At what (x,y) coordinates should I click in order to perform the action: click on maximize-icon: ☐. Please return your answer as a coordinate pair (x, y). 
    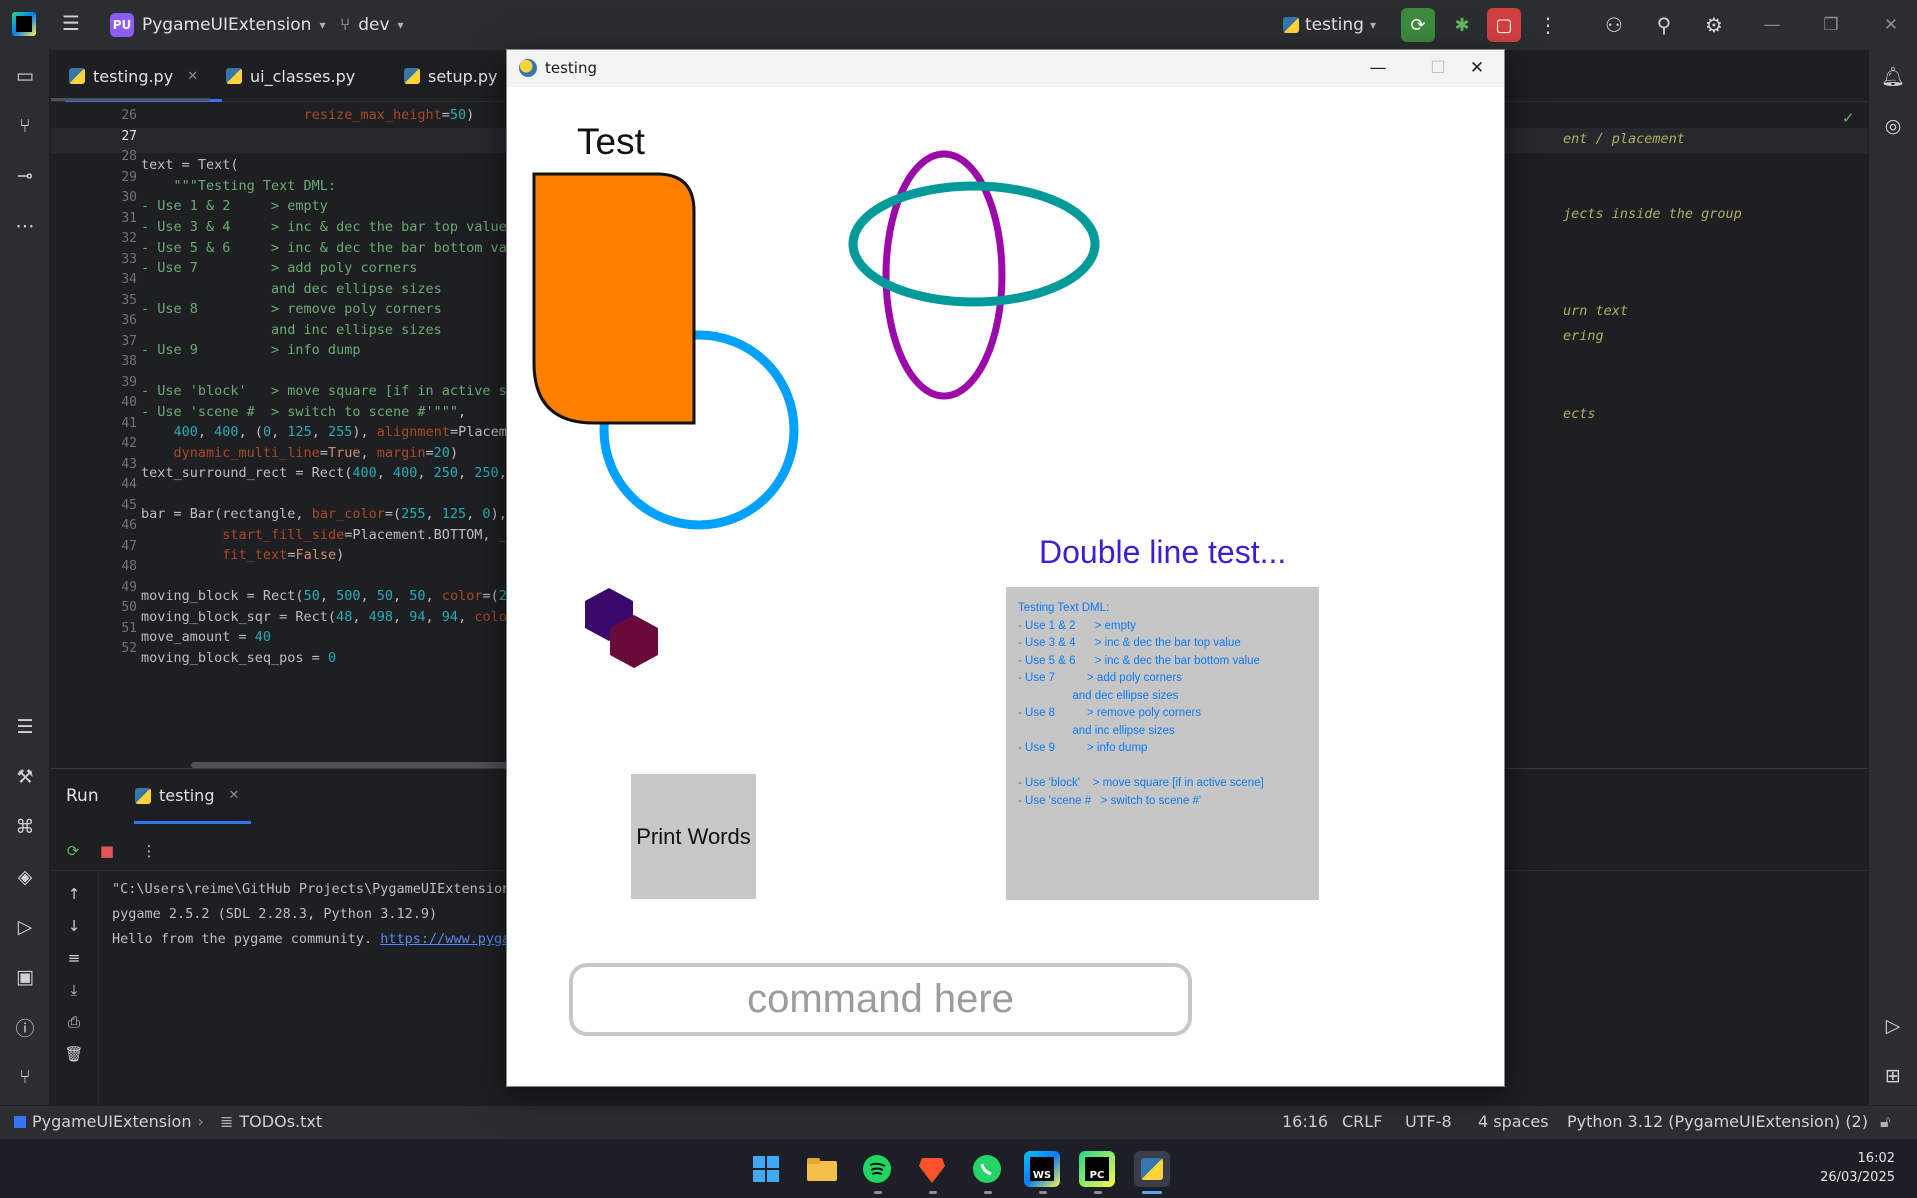
    Looking at the image, I should click on (1438, 68).